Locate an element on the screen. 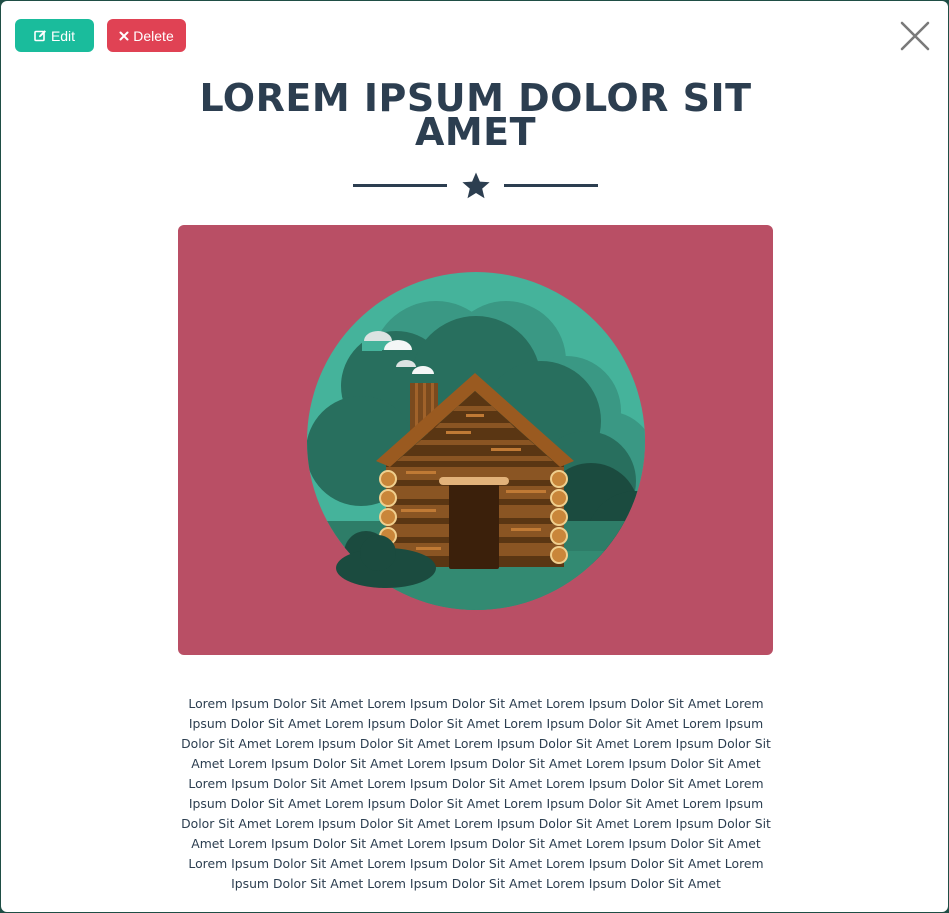 The height and width of the screenshot is (913, 949). edit-icon is located at coordinates (40, 35).